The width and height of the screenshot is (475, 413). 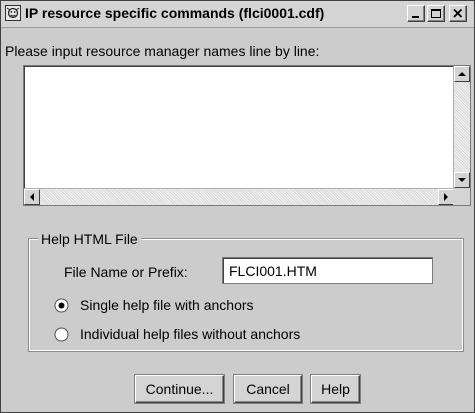 What do you see at coordinates (61, 334) in the screenshot?
I see `radio-unselected-icon` at bounding box center [61, 334].